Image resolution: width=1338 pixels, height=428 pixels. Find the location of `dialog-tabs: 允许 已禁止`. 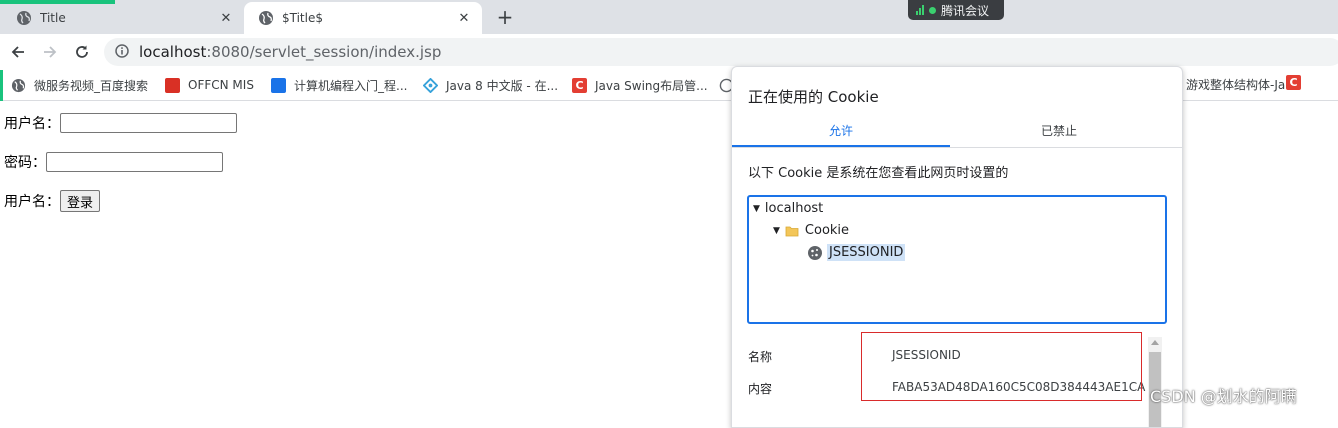

dialog-tabs: 允许 已禁止 is located at coordinates (957, 132).